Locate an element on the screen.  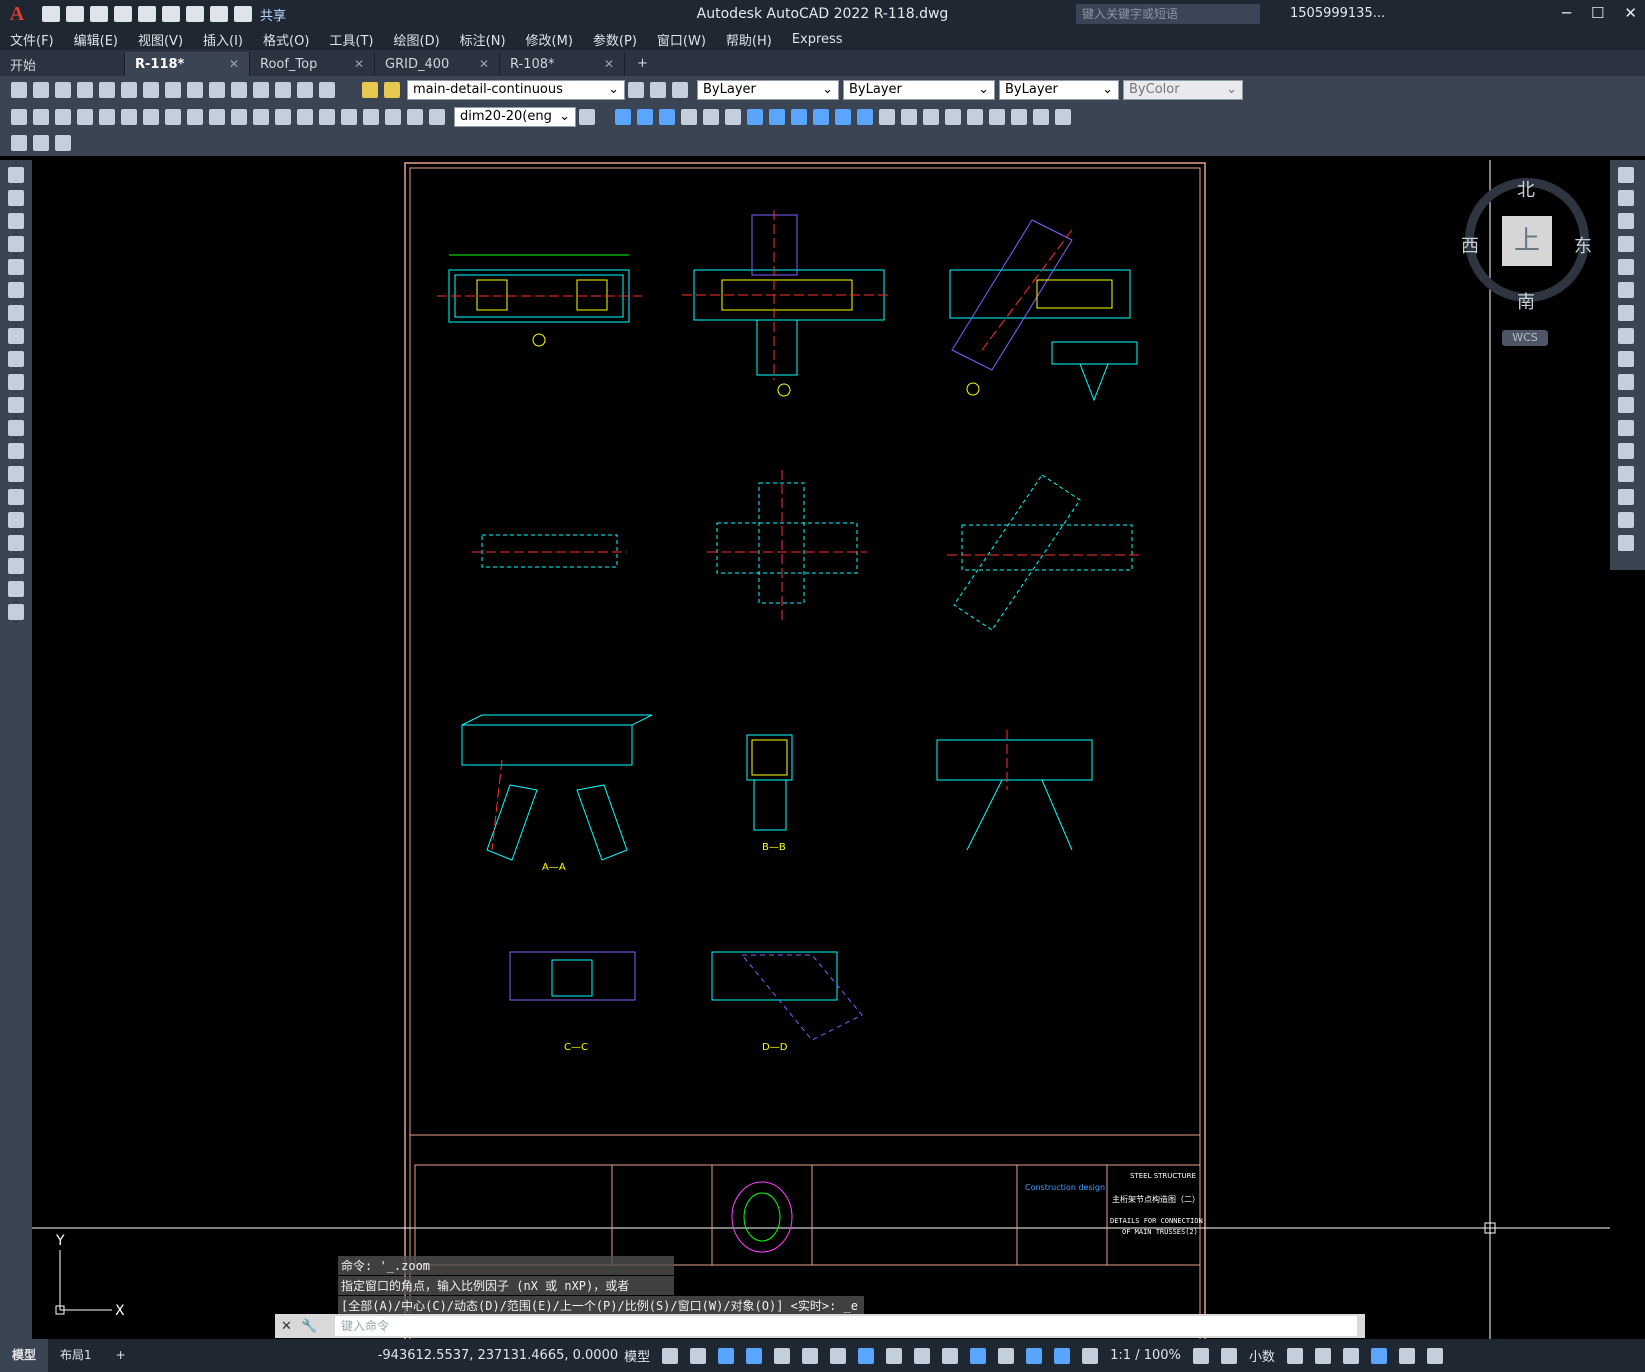
viewcube-west: 西 is located at coordinates (1470, 245).